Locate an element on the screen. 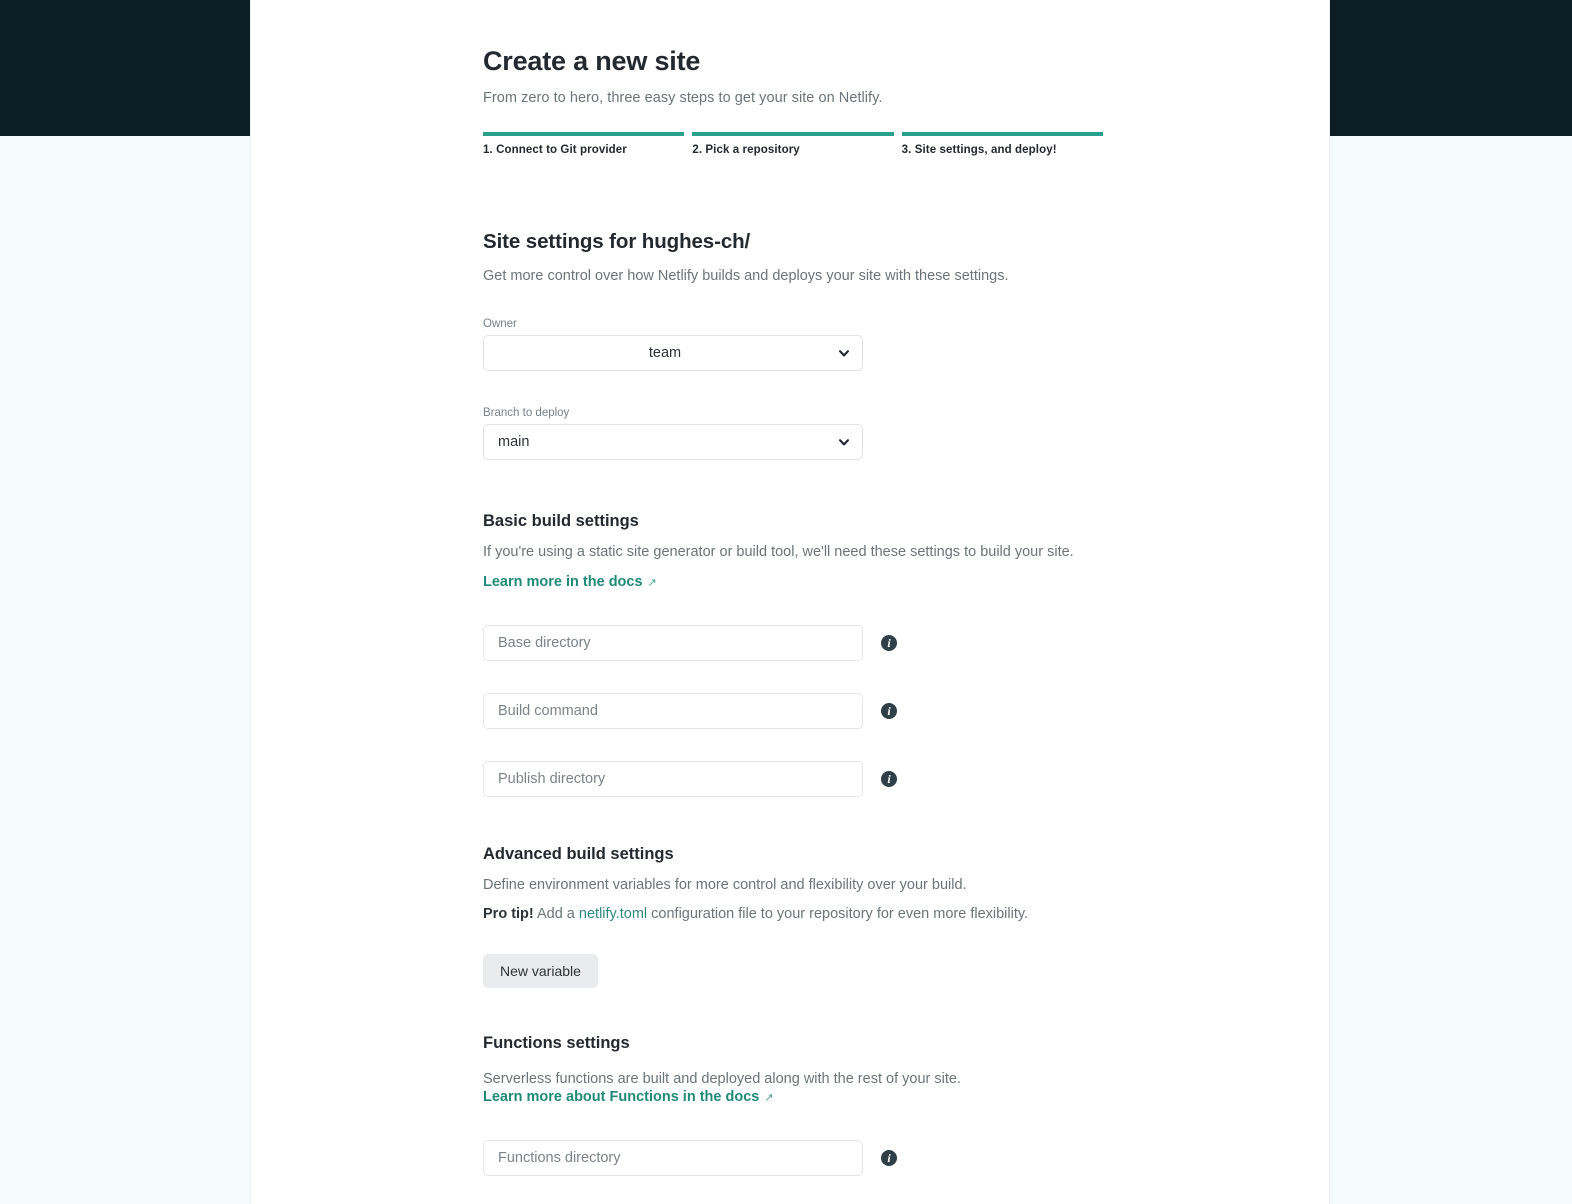 The width and height of the screenshot is (1572, 1204). protip-prefix: Pro tip! is located at coordinates (508, 914).